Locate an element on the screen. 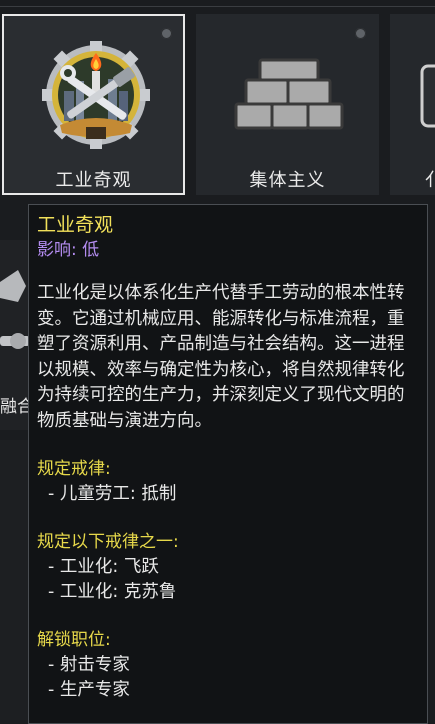 The image size is (435, 724). gear-wrench-emblem-icon is located at coordinates (96, 95).